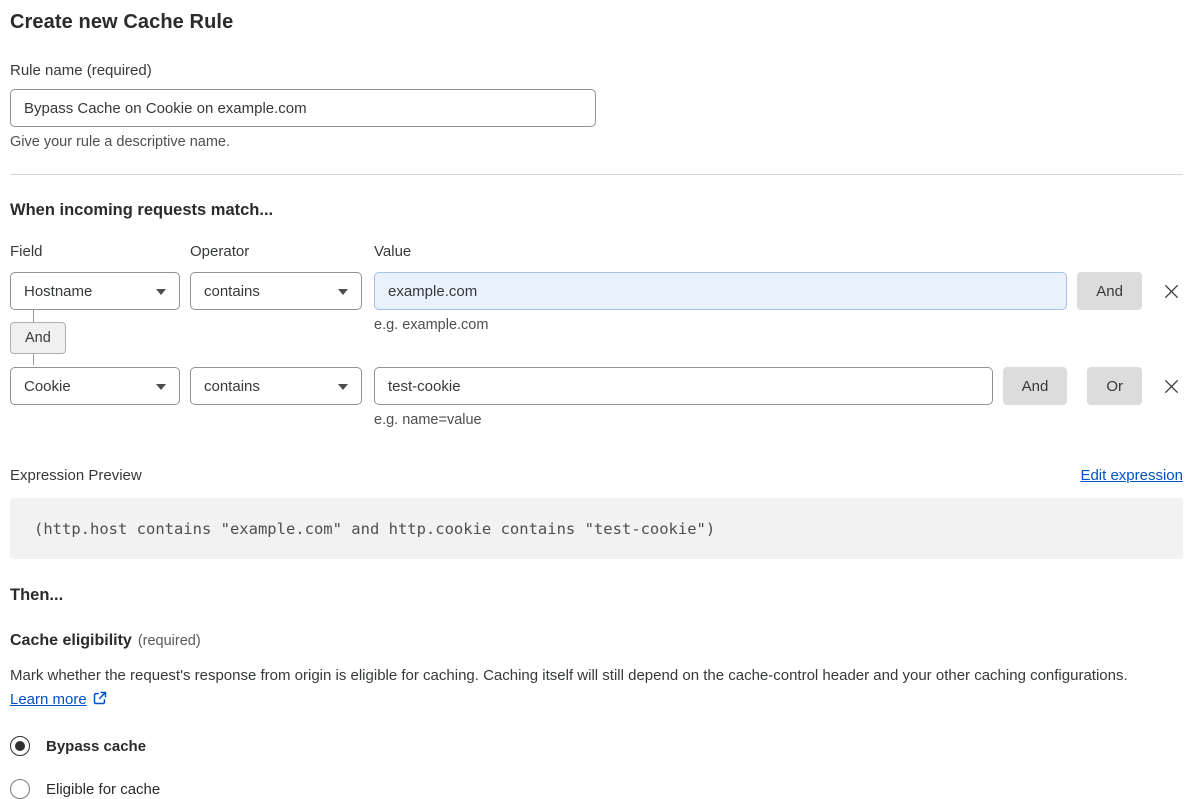  Describe the element at coordinates (1131, 475) in the screenshot. I see `edit-expression-link: Edit expression` at that location.